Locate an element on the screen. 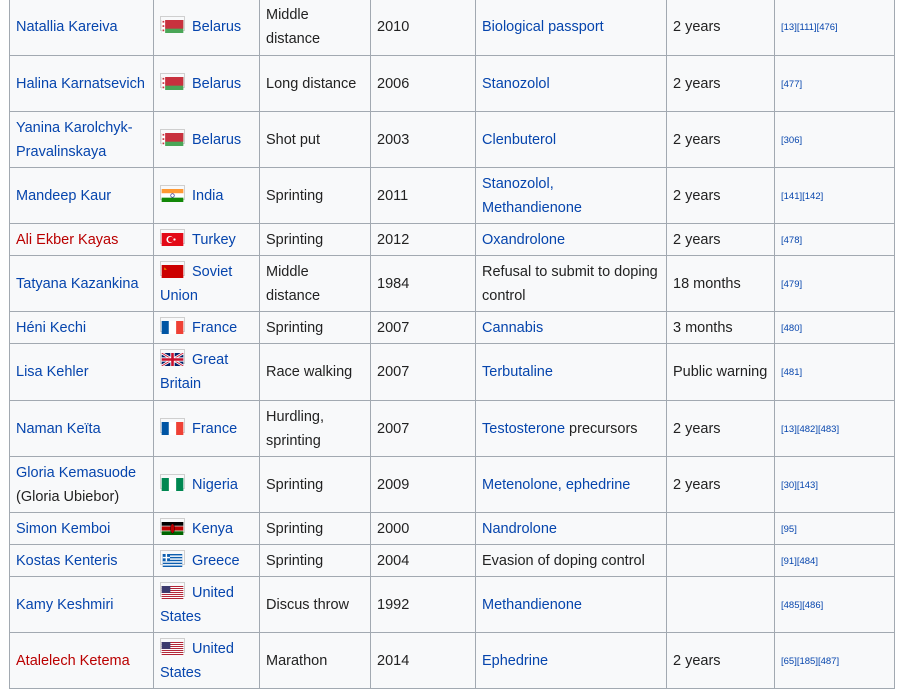 Image resolution: width=901 pixels, height=690 pixels. substance-cell: Oxandrolone is located at coordinates (571, 239).